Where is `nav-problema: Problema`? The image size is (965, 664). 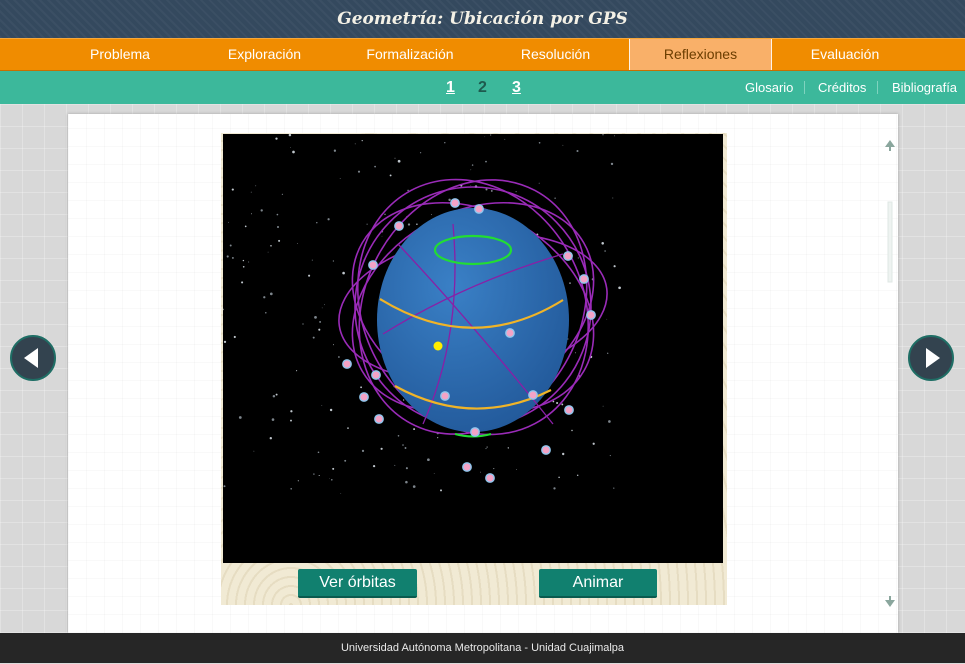
nav-problema: Problema is located at coordinates (120, 54).